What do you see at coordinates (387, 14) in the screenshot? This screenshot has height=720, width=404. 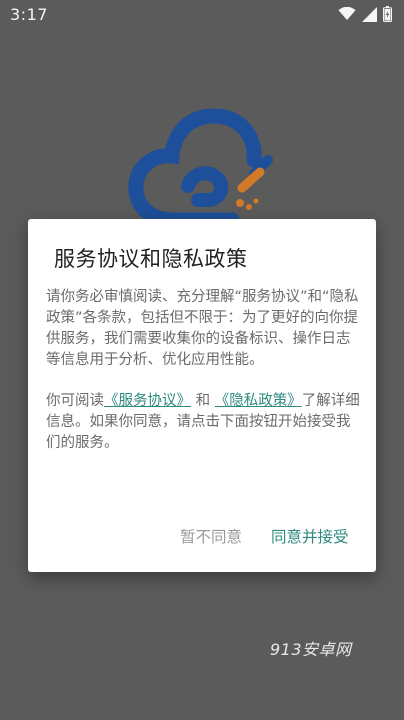 I see `battery-icon` at bounding box center [387, 14].